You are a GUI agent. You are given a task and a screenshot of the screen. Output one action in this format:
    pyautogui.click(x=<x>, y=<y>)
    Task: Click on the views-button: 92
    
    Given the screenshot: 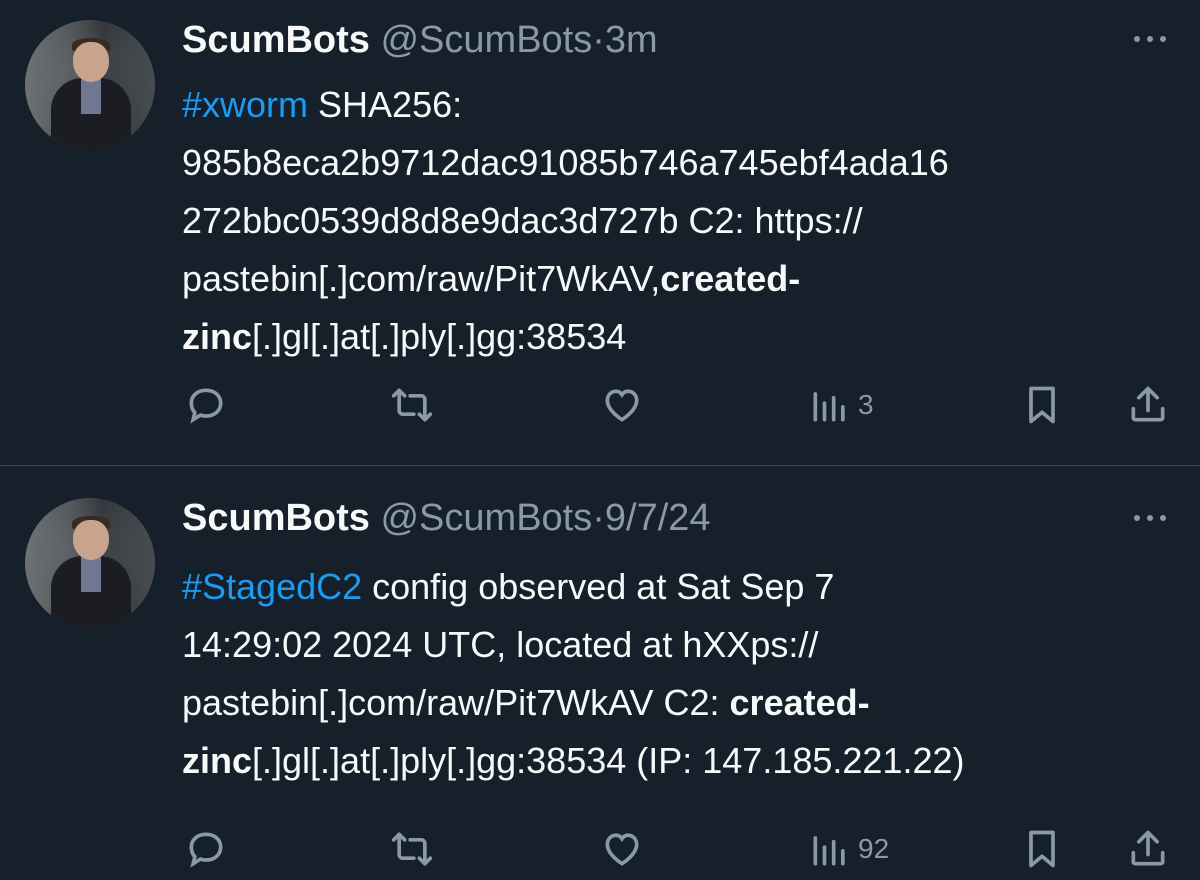 What is the action you would take?
    pyautogui.click(x=848, y=849)
    